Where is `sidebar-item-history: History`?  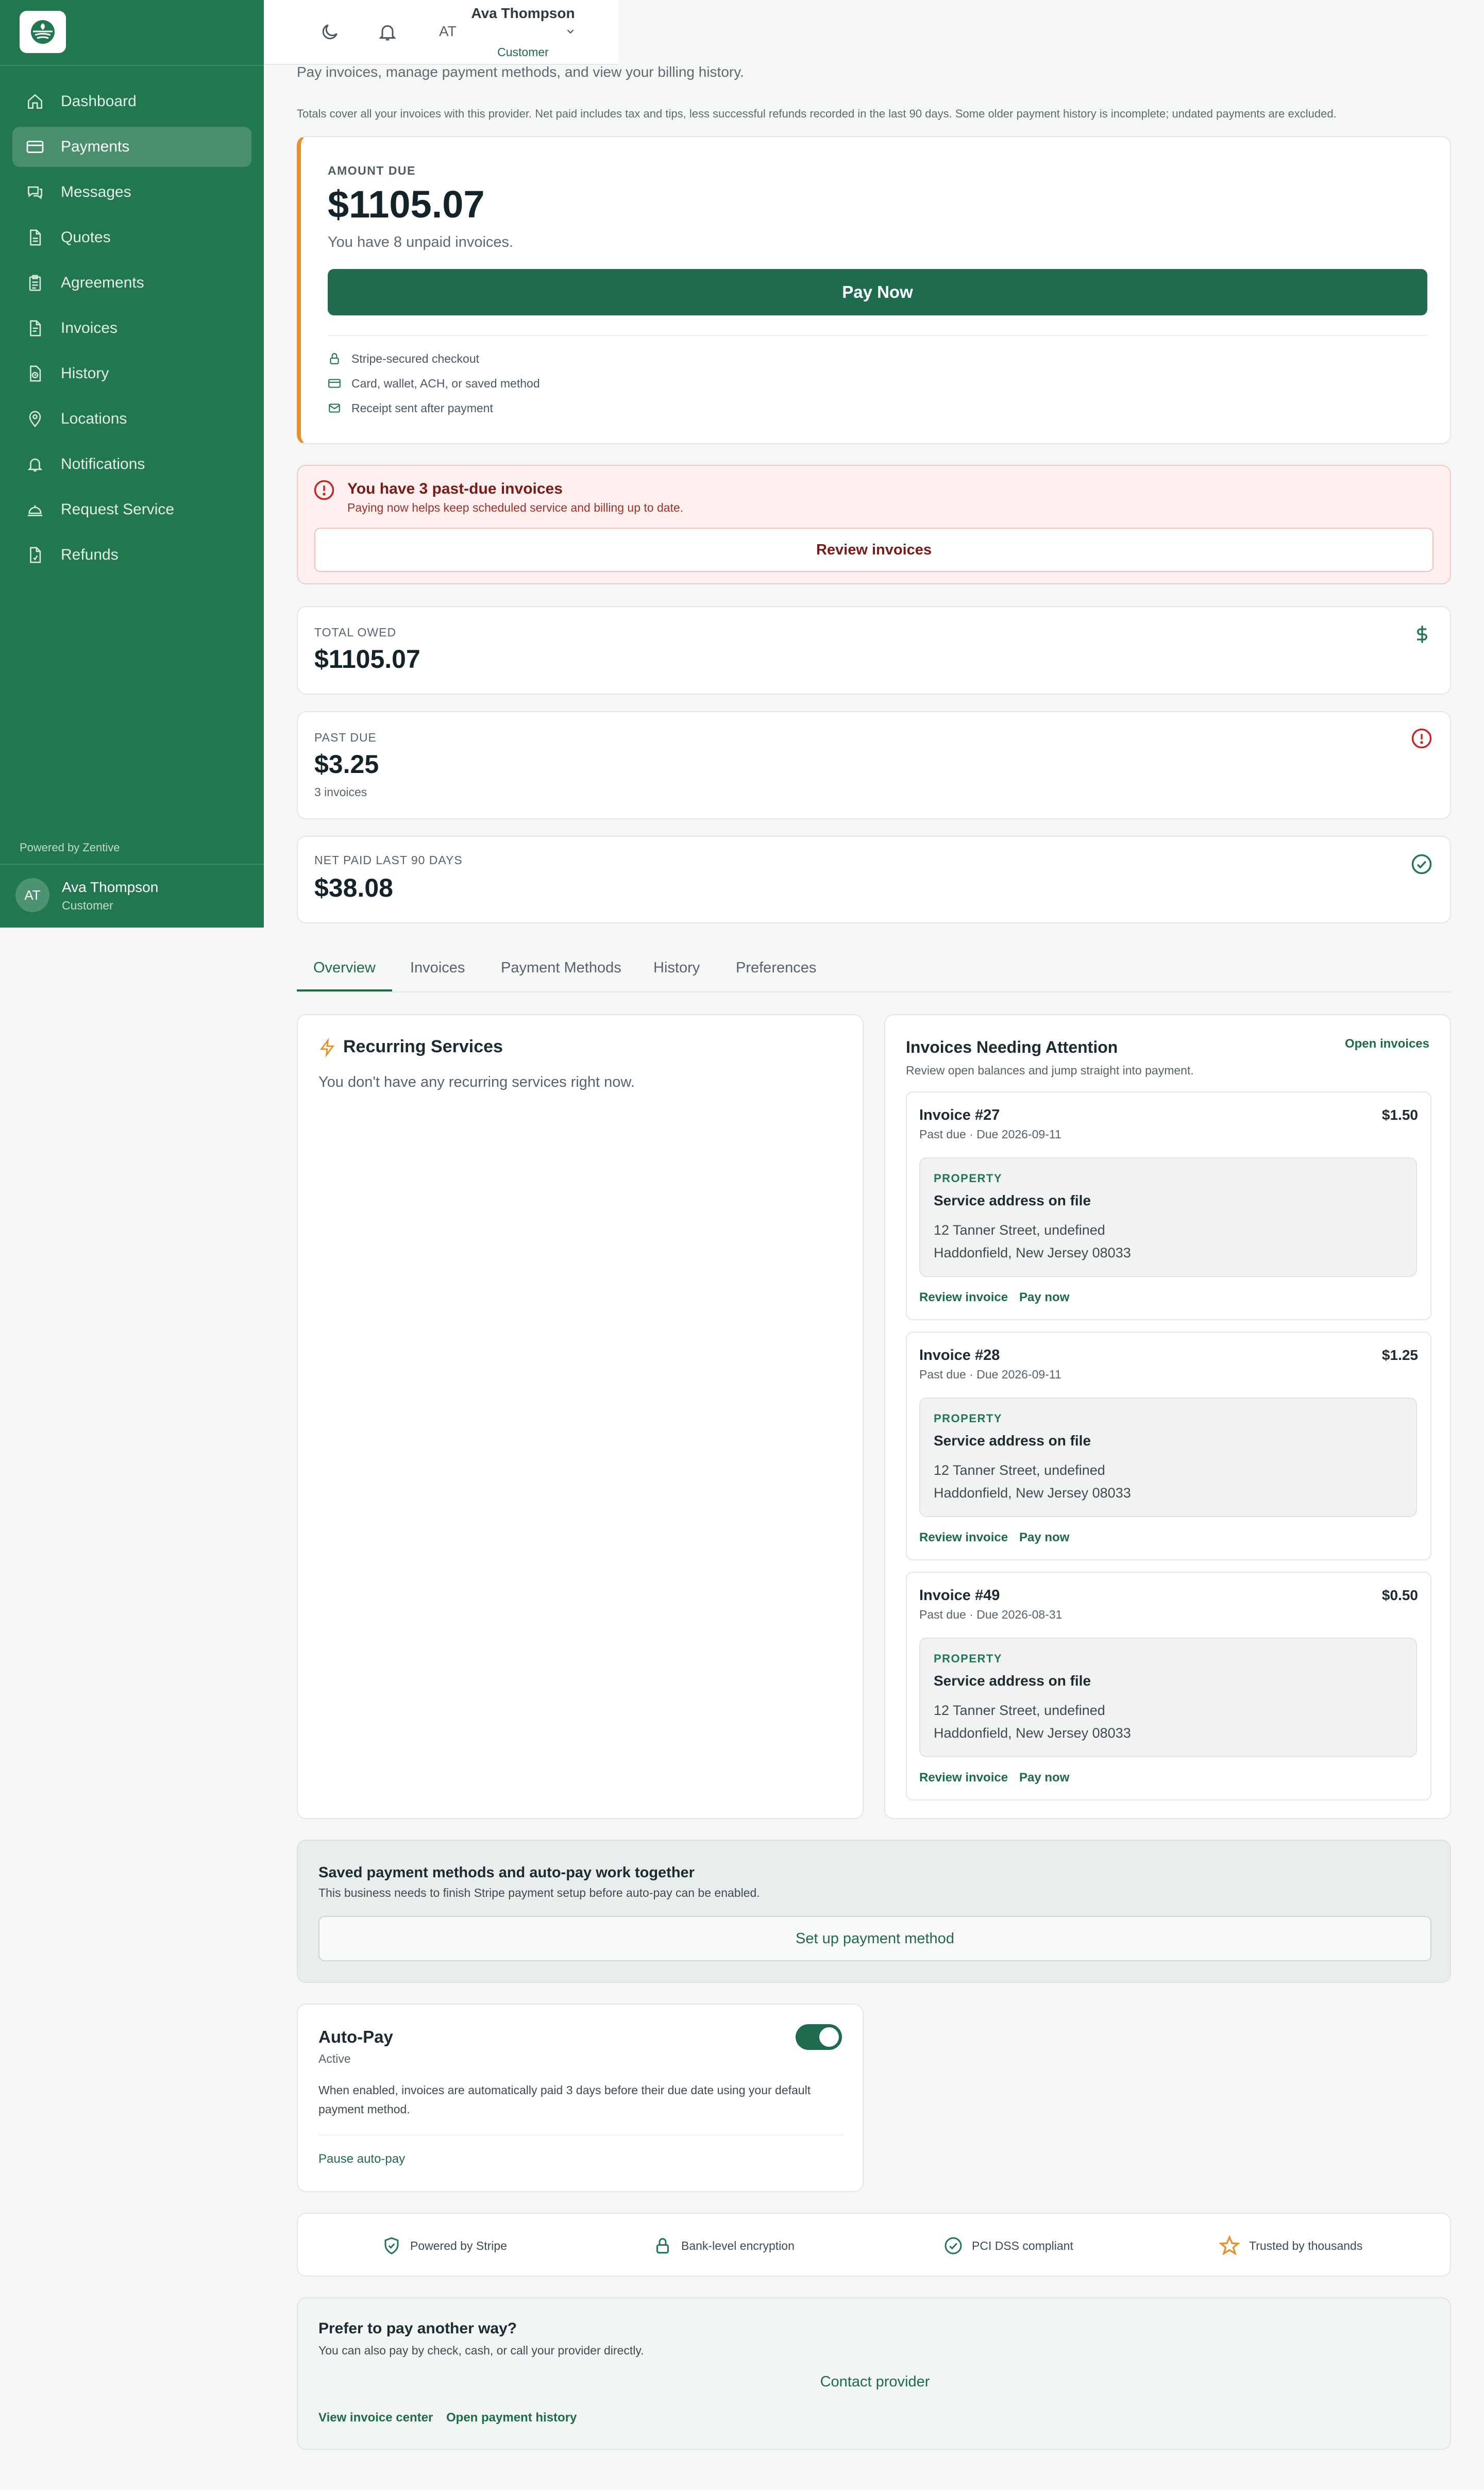
sidebar-item-history: History is located at coordinates (131, 374).